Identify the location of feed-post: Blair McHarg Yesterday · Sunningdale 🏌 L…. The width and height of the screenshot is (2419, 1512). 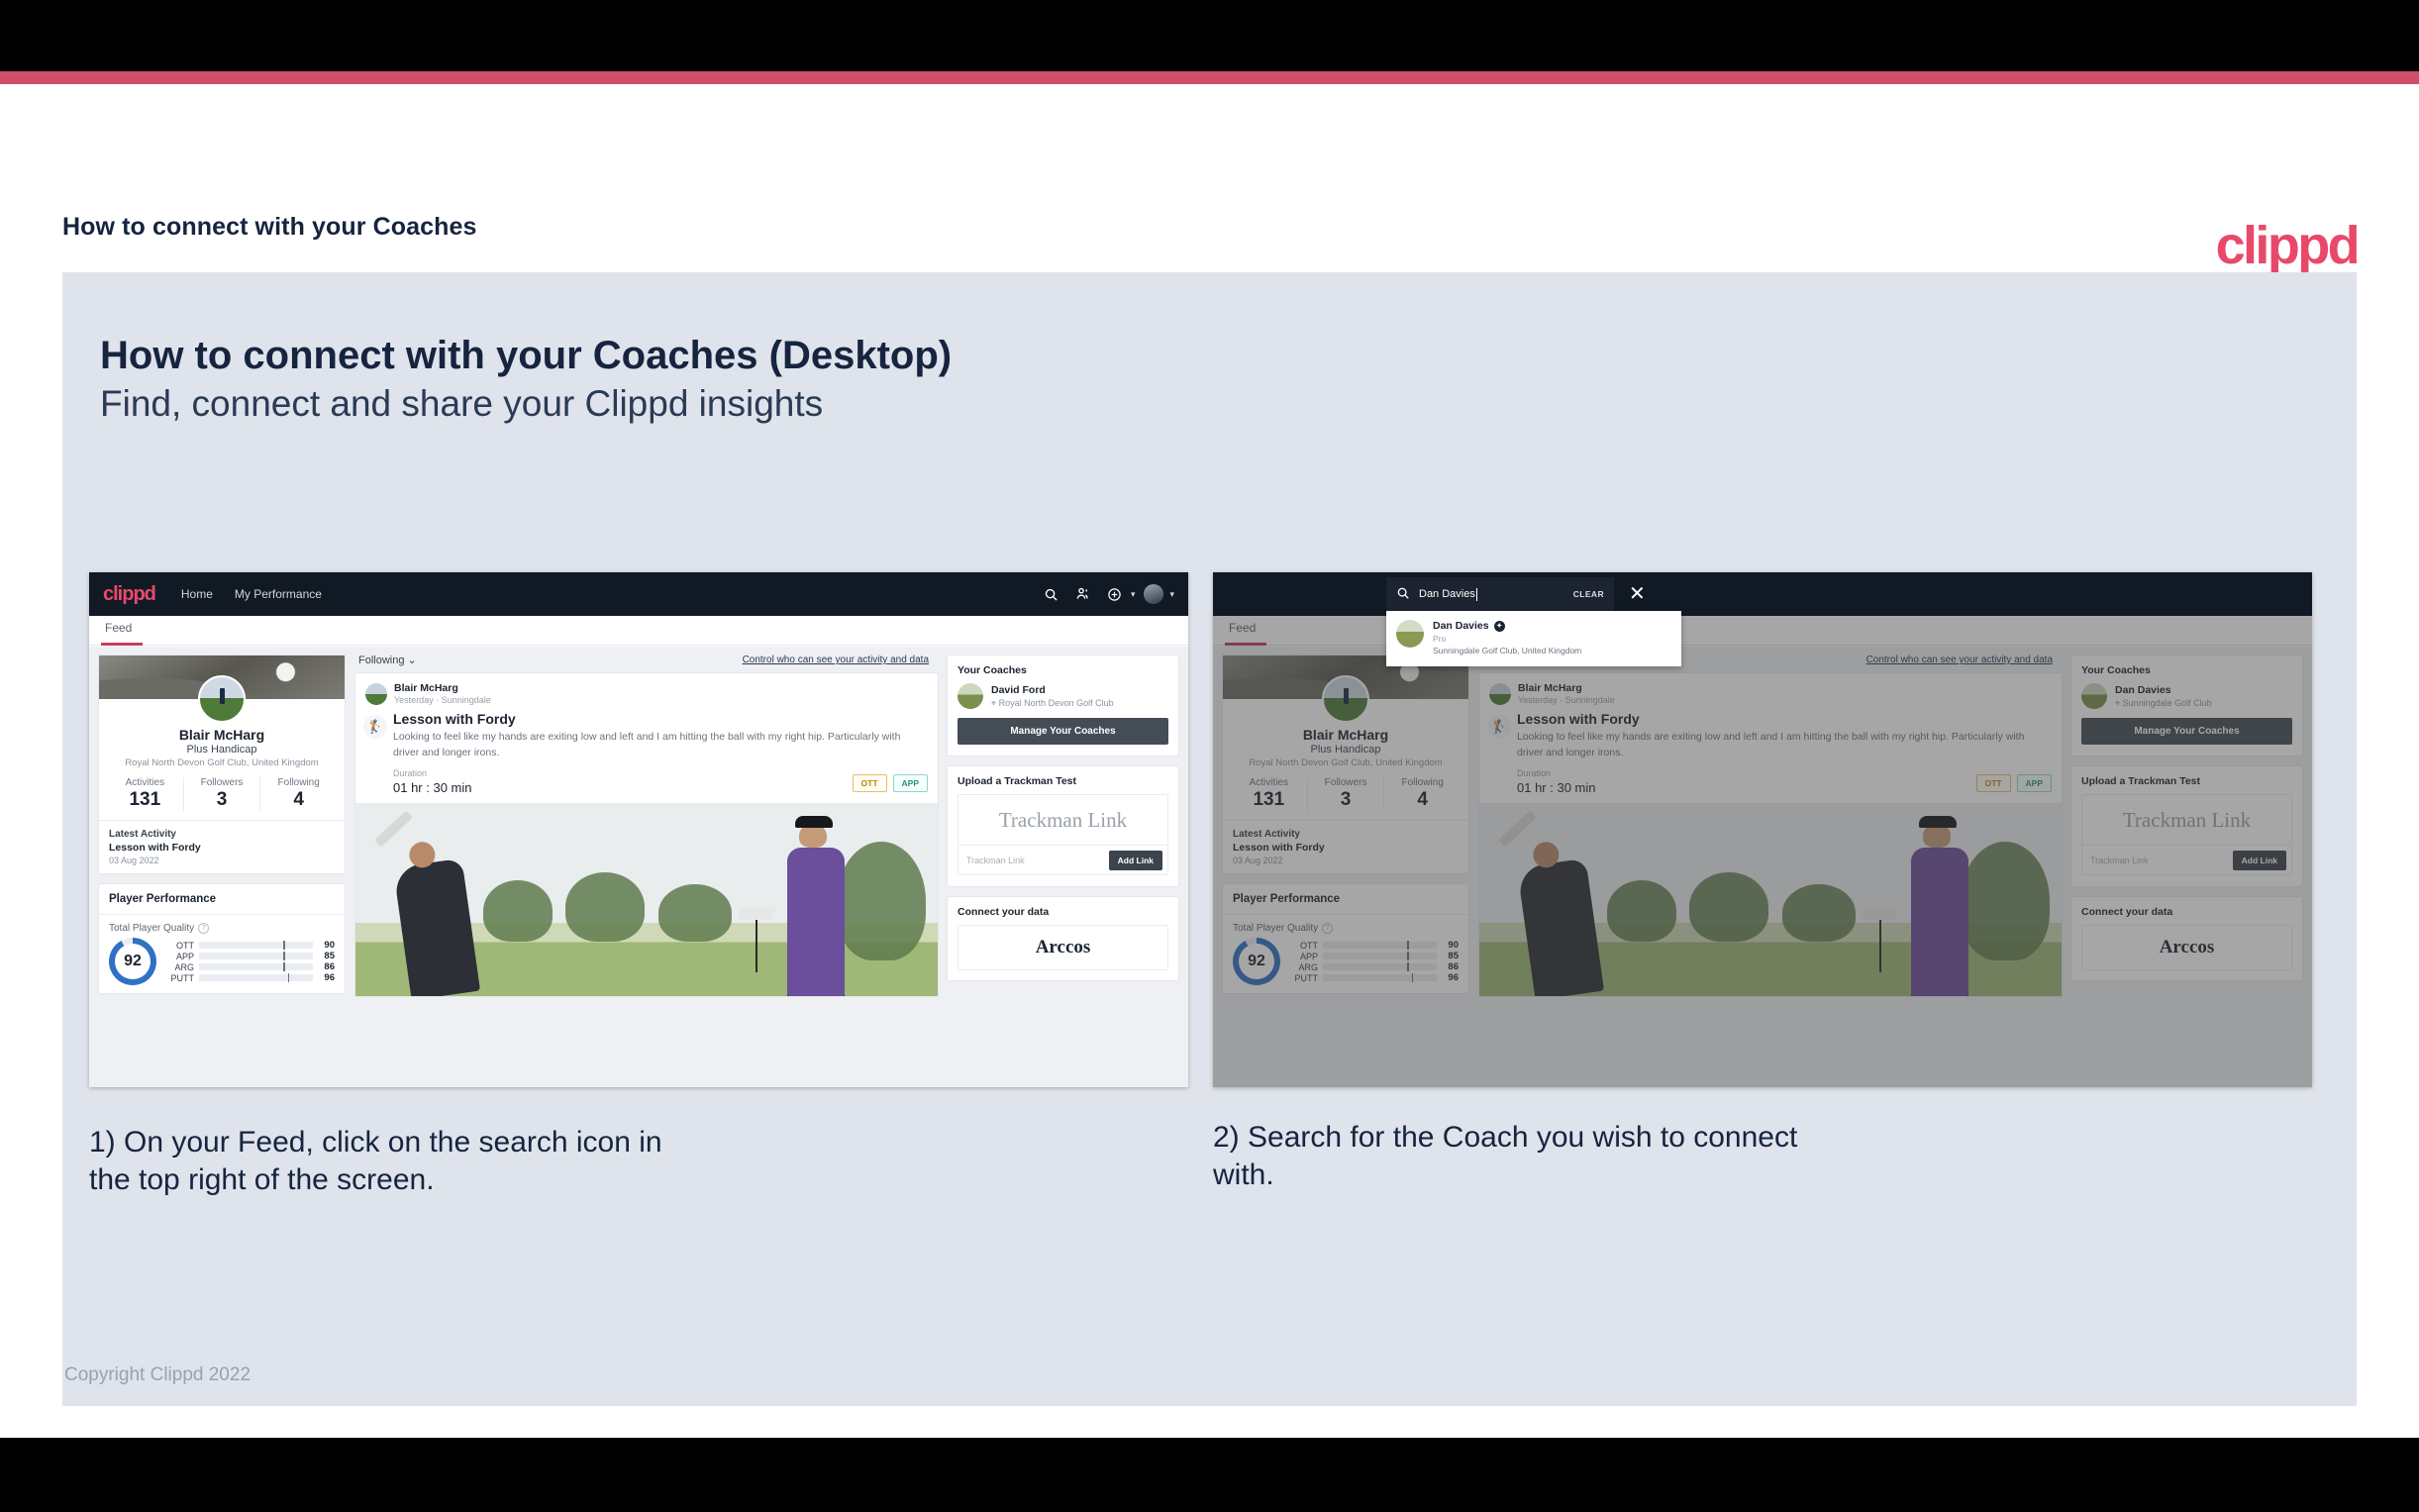
(646, 834).